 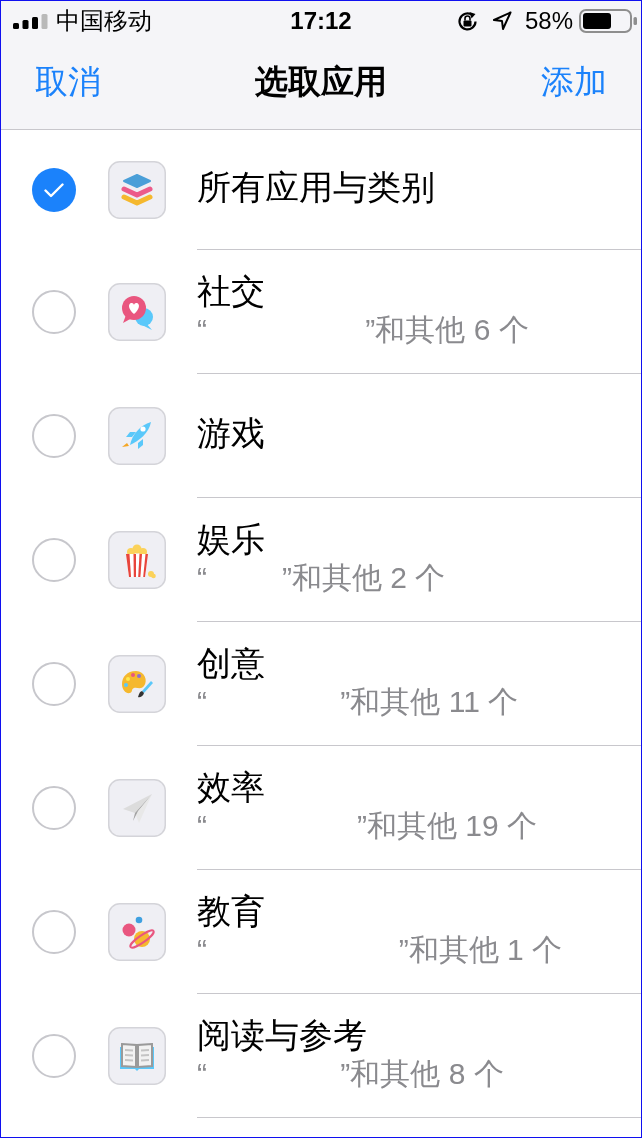 I want to click on category-apps-summary: “ ”和其他 19 个, so click(x=367, y=825).